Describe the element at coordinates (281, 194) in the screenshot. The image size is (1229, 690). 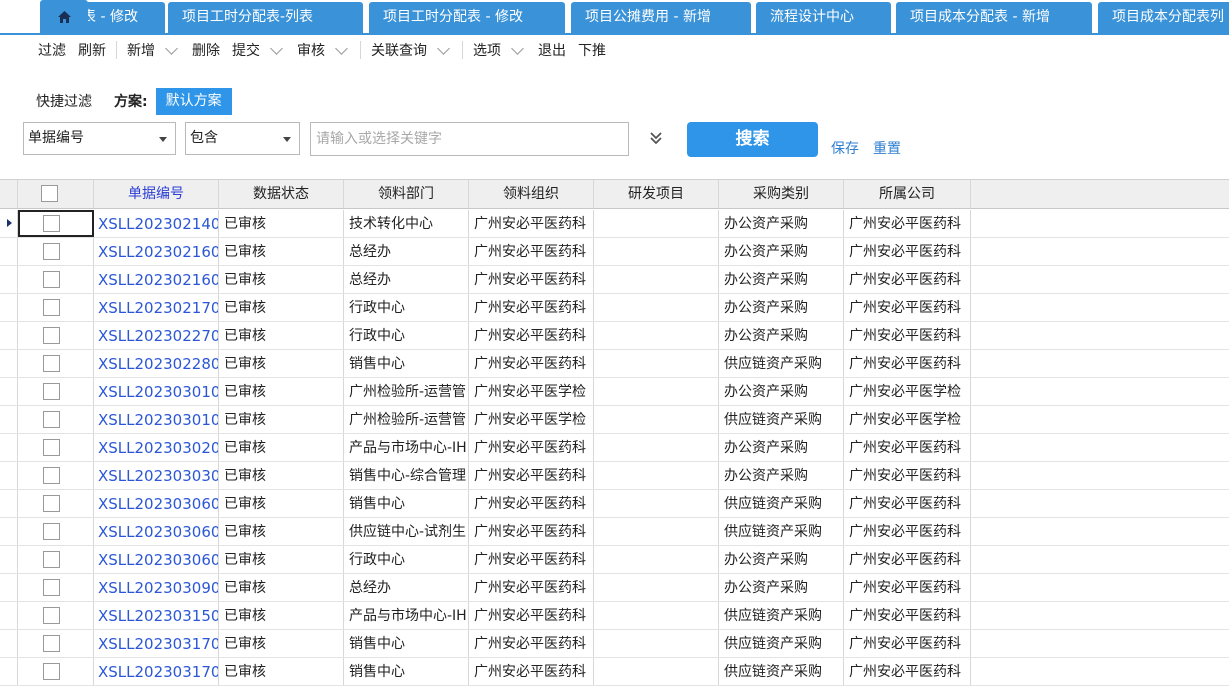
I see `column-header-status: 数据状态` at that location.